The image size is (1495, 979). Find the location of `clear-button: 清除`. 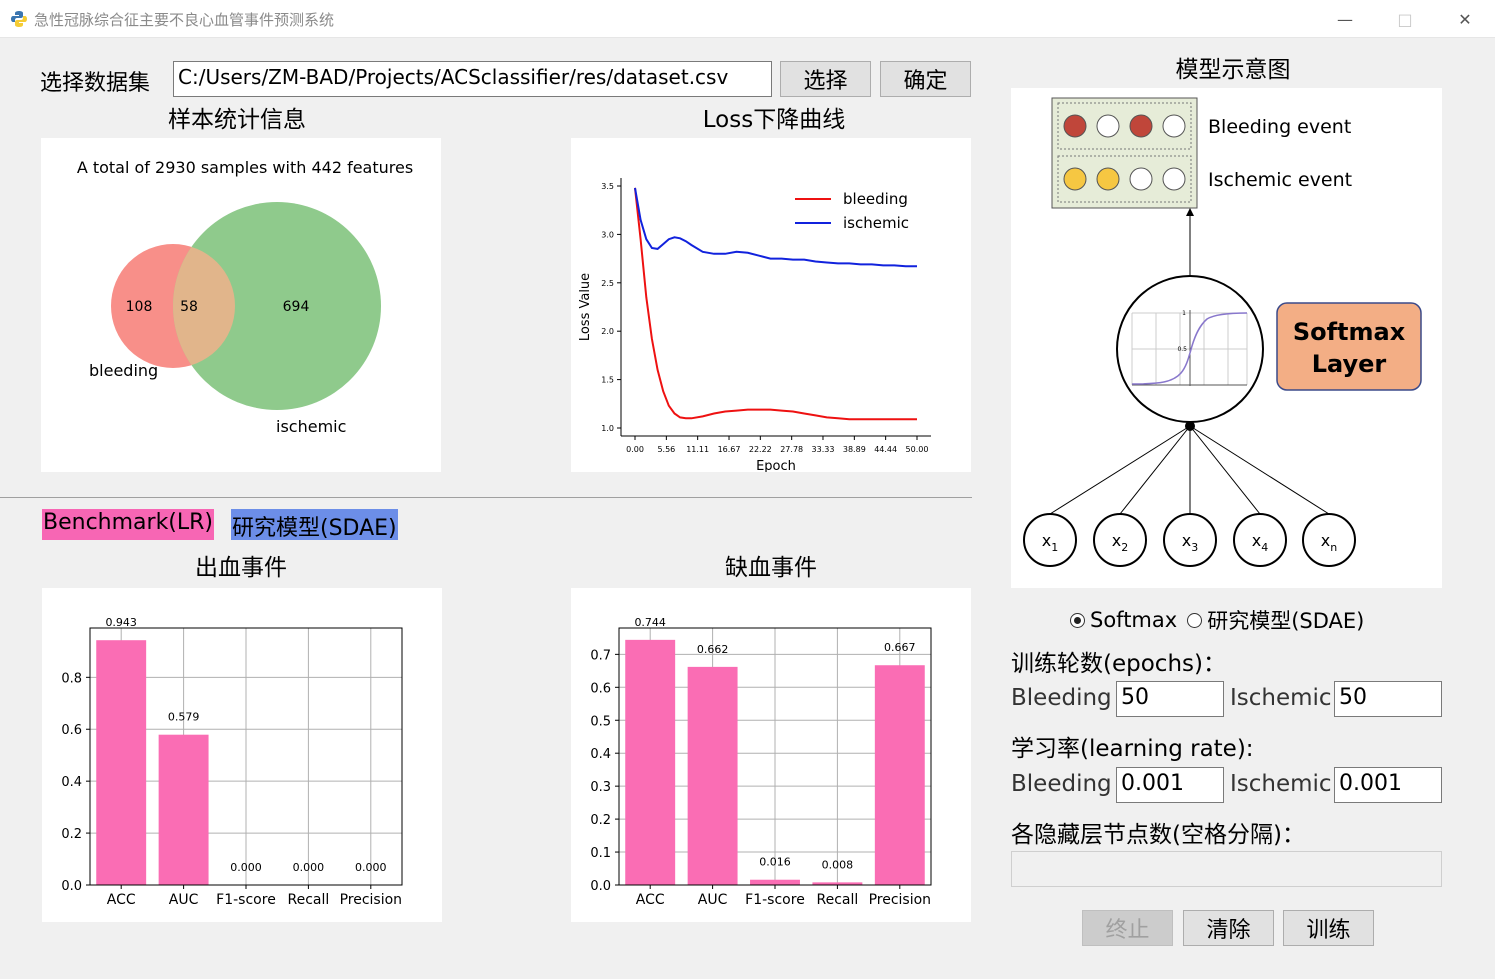

clear-button: 清除 is located at coordinates (1228, 928).